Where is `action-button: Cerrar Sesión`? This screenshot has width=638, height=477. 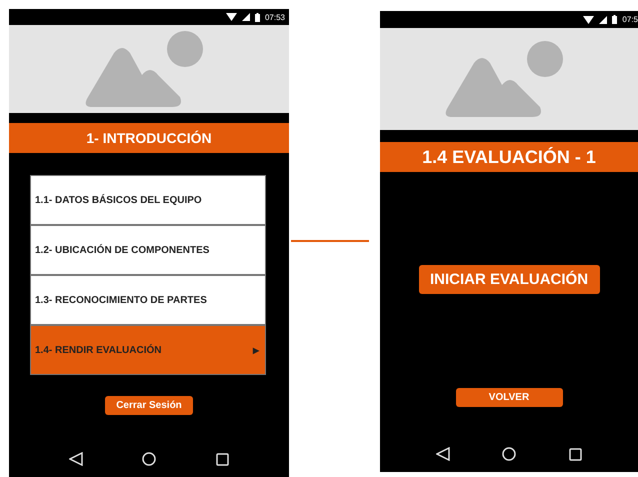 action-button: Cerrar Sesión is located at coordinates (149, 405).